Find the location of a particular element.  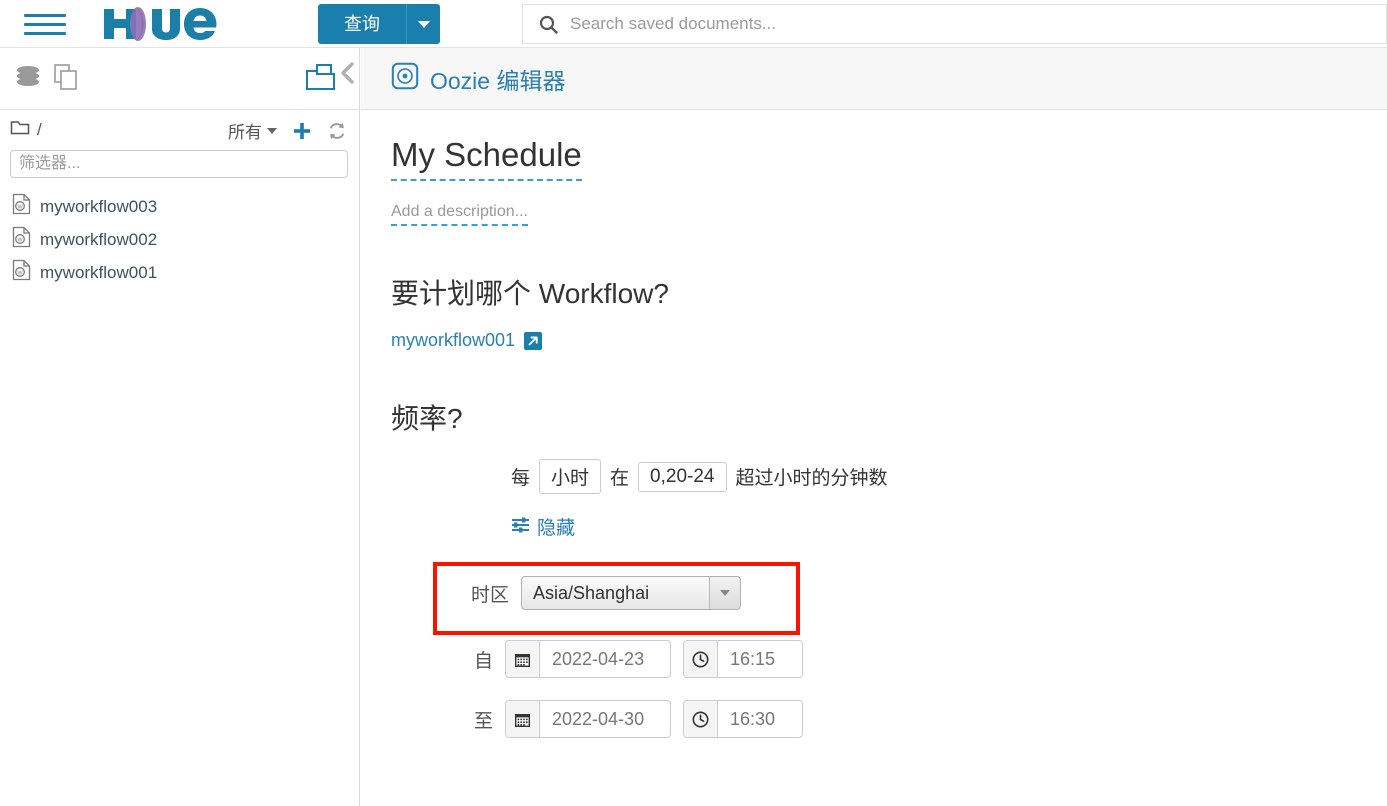

list-item: W myworkflow002 is located at coordinates (179, 239).